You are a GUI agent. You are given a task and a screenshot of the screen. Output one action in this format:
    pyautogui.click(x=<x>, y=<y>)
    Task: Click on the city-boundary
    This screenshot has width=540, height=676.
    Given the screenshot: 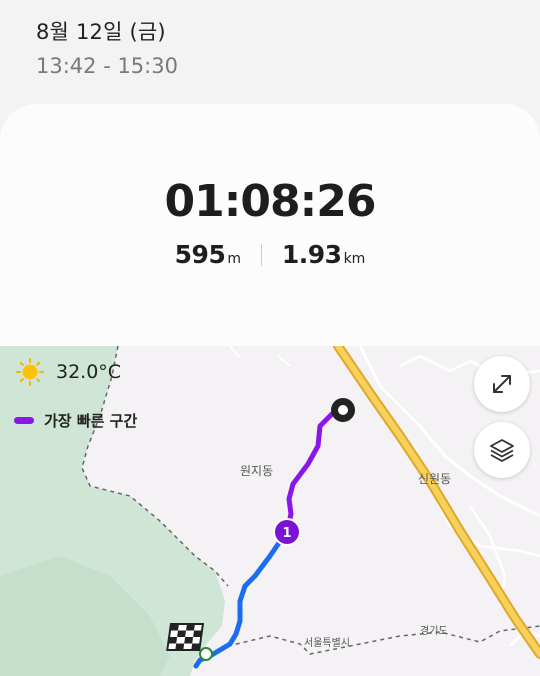 What is the action you would take?
    pyautogui.click(x=383, y=640)
    